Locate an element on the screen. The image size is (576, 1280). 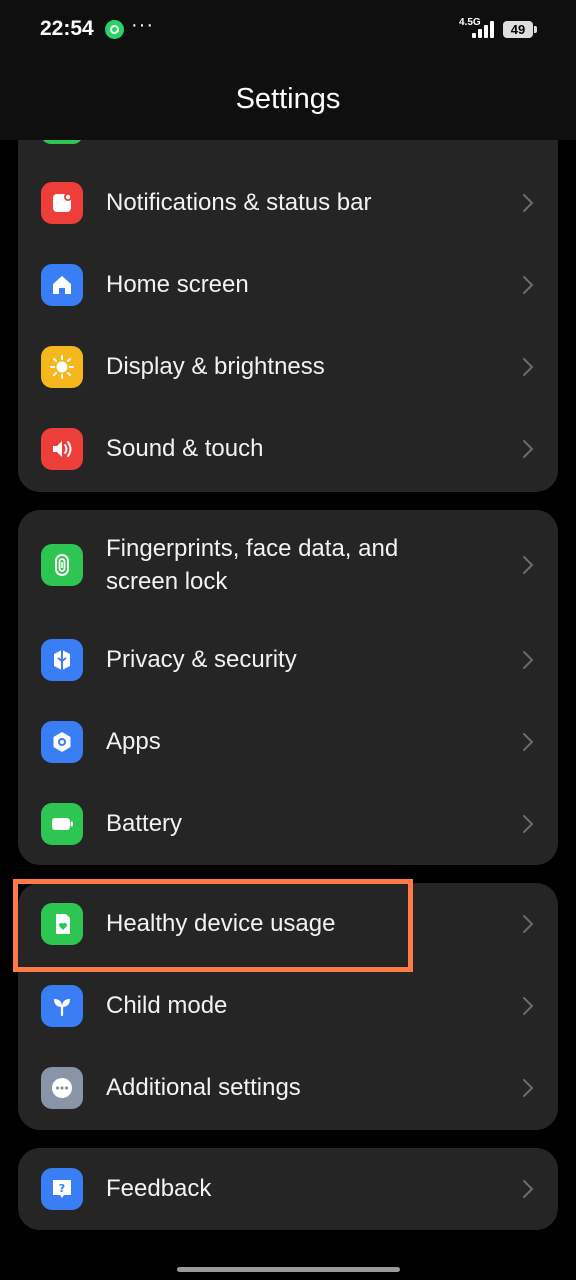
settings-item-child-mode: Child mode is located at coordinates (288, 1006).